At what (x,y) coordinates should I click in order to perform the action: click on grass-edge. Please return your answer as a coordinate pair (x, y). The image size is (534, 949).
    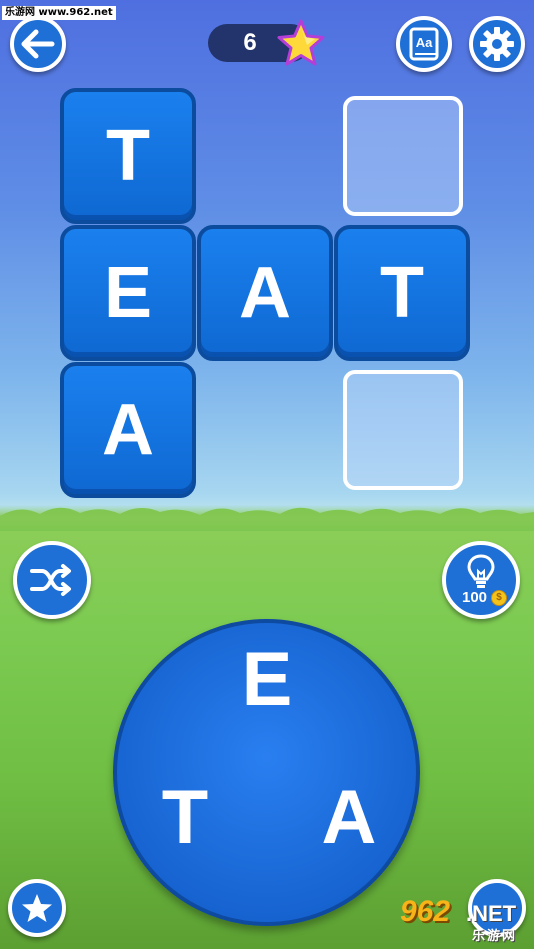
    Looking at the image, I should click on (267, 518).